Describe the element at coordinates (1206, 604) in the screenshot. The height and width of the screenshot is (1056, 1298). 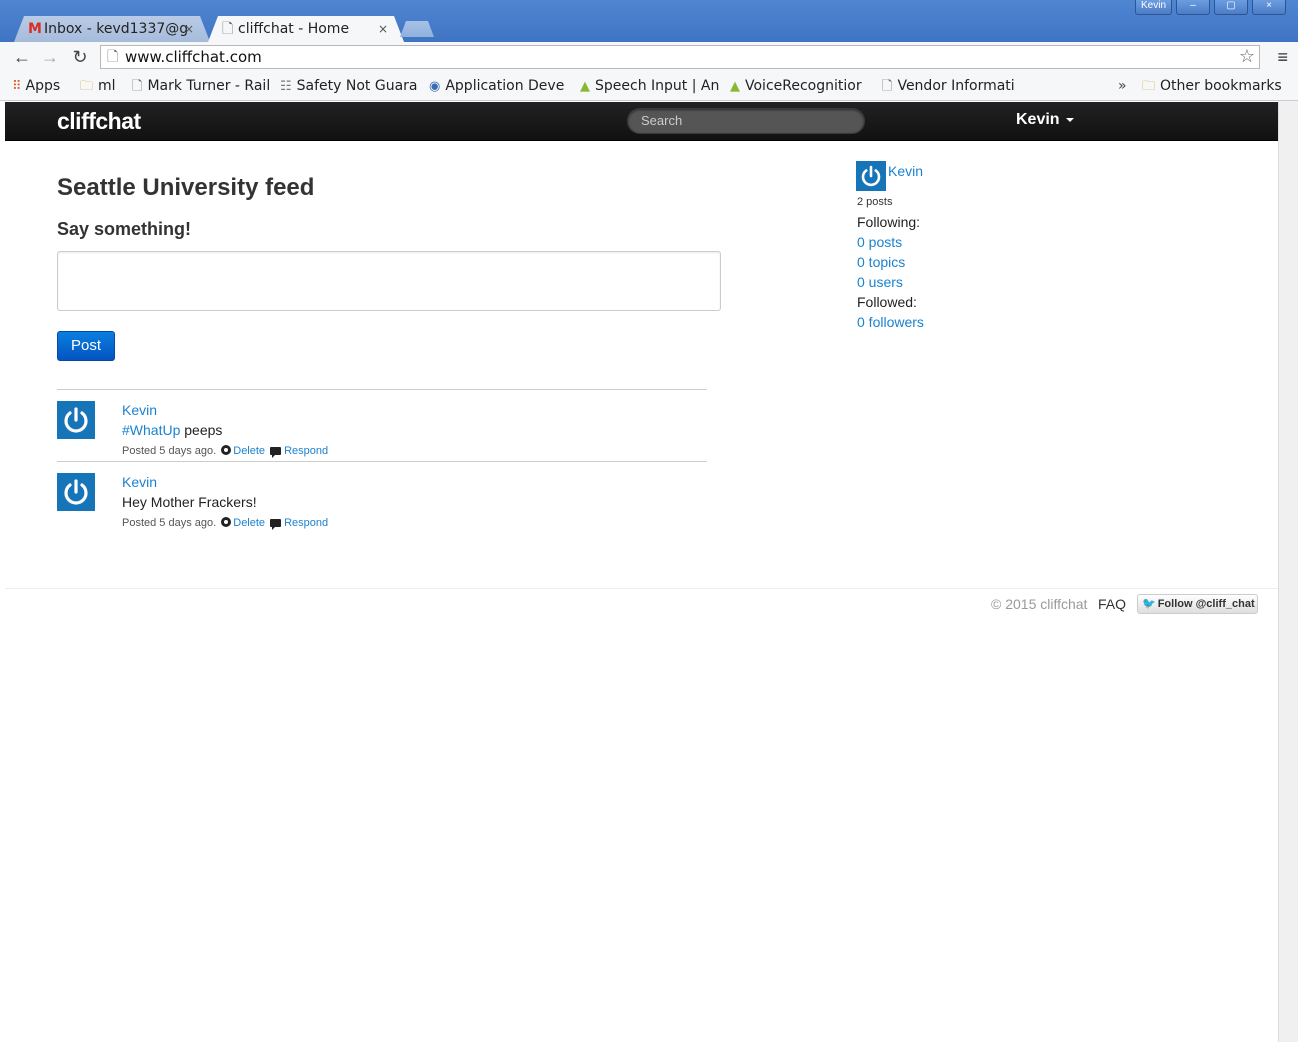
I see `twitter-follow-label: Follow @cliff_chat` at that location.